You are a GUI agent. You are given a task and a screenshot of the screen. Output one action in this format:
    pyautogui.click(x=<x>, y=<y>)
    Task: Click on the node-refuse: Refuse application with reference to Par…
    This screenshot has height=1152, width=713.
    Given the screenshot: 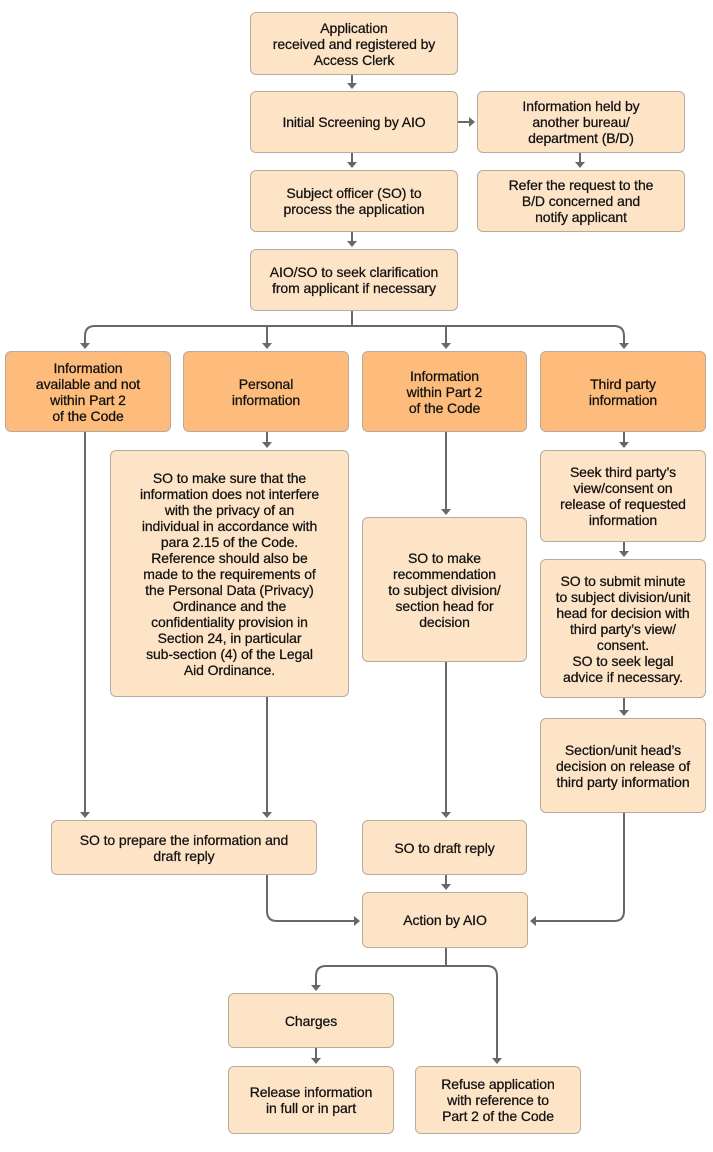 What is the action you would take?
    pyautogui.click(x=498, y=1100)
    